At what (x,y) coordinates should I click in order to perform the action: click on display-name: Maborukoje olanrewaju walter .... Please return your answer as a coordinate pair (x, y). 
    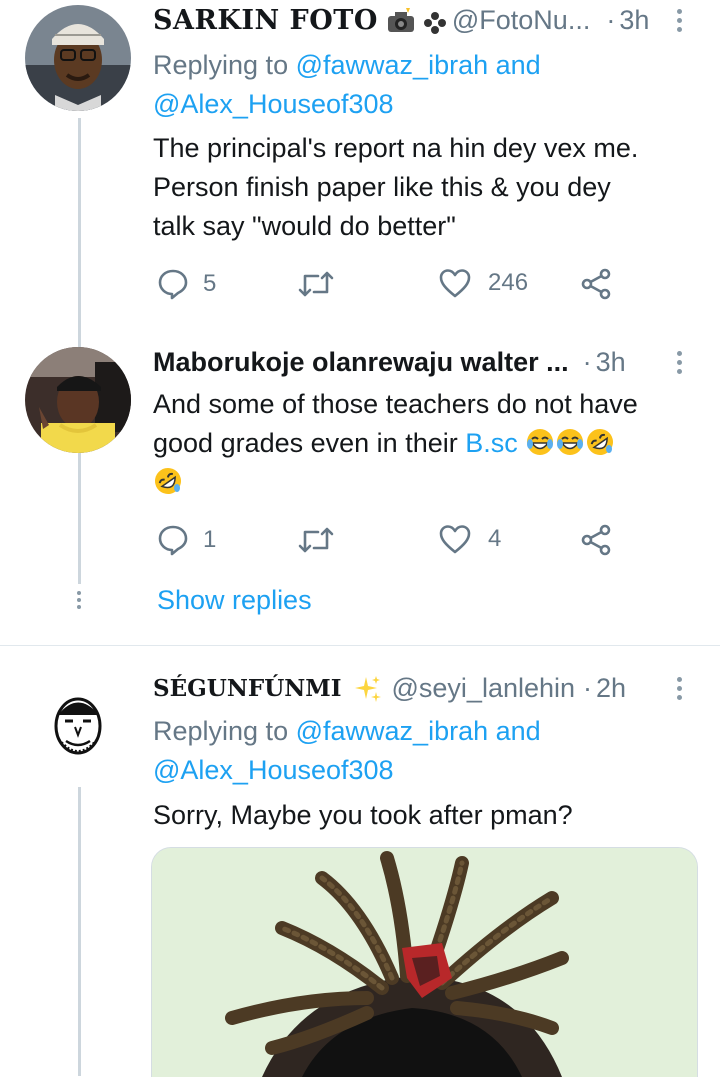
    Looking at the image, I should click on (361, 362).